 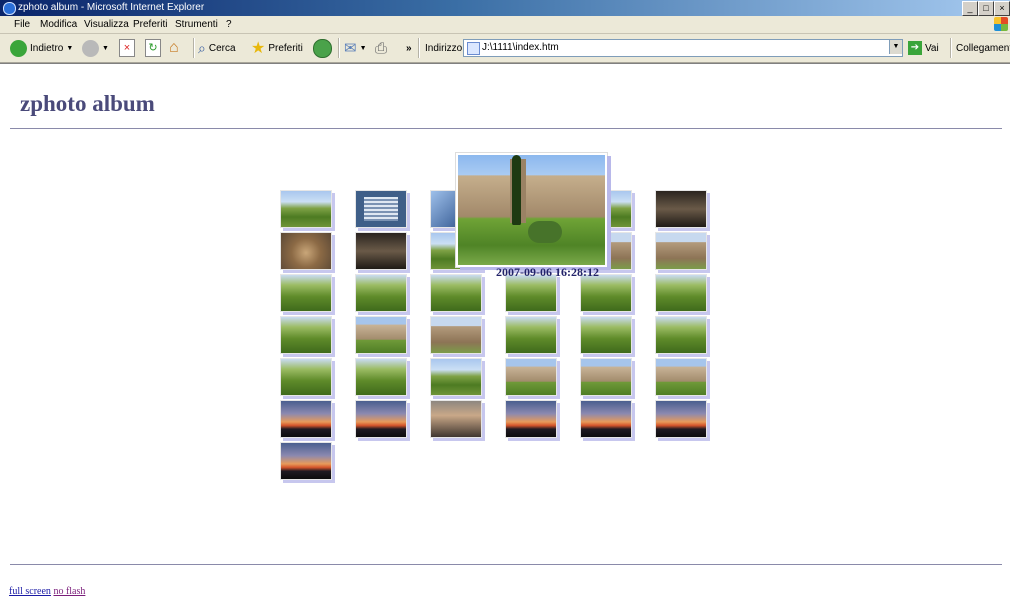 I want to click on toolbar-overflow-button: », so click(x=409, y=48).